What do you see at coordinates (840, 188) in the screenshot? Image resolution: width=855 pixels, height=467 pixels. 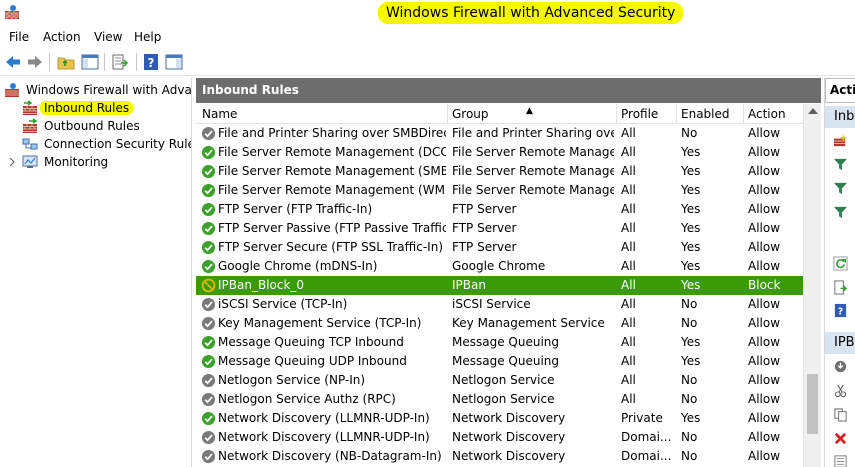 I see `filter-by-state-icon` at bounding box center [840, 188].